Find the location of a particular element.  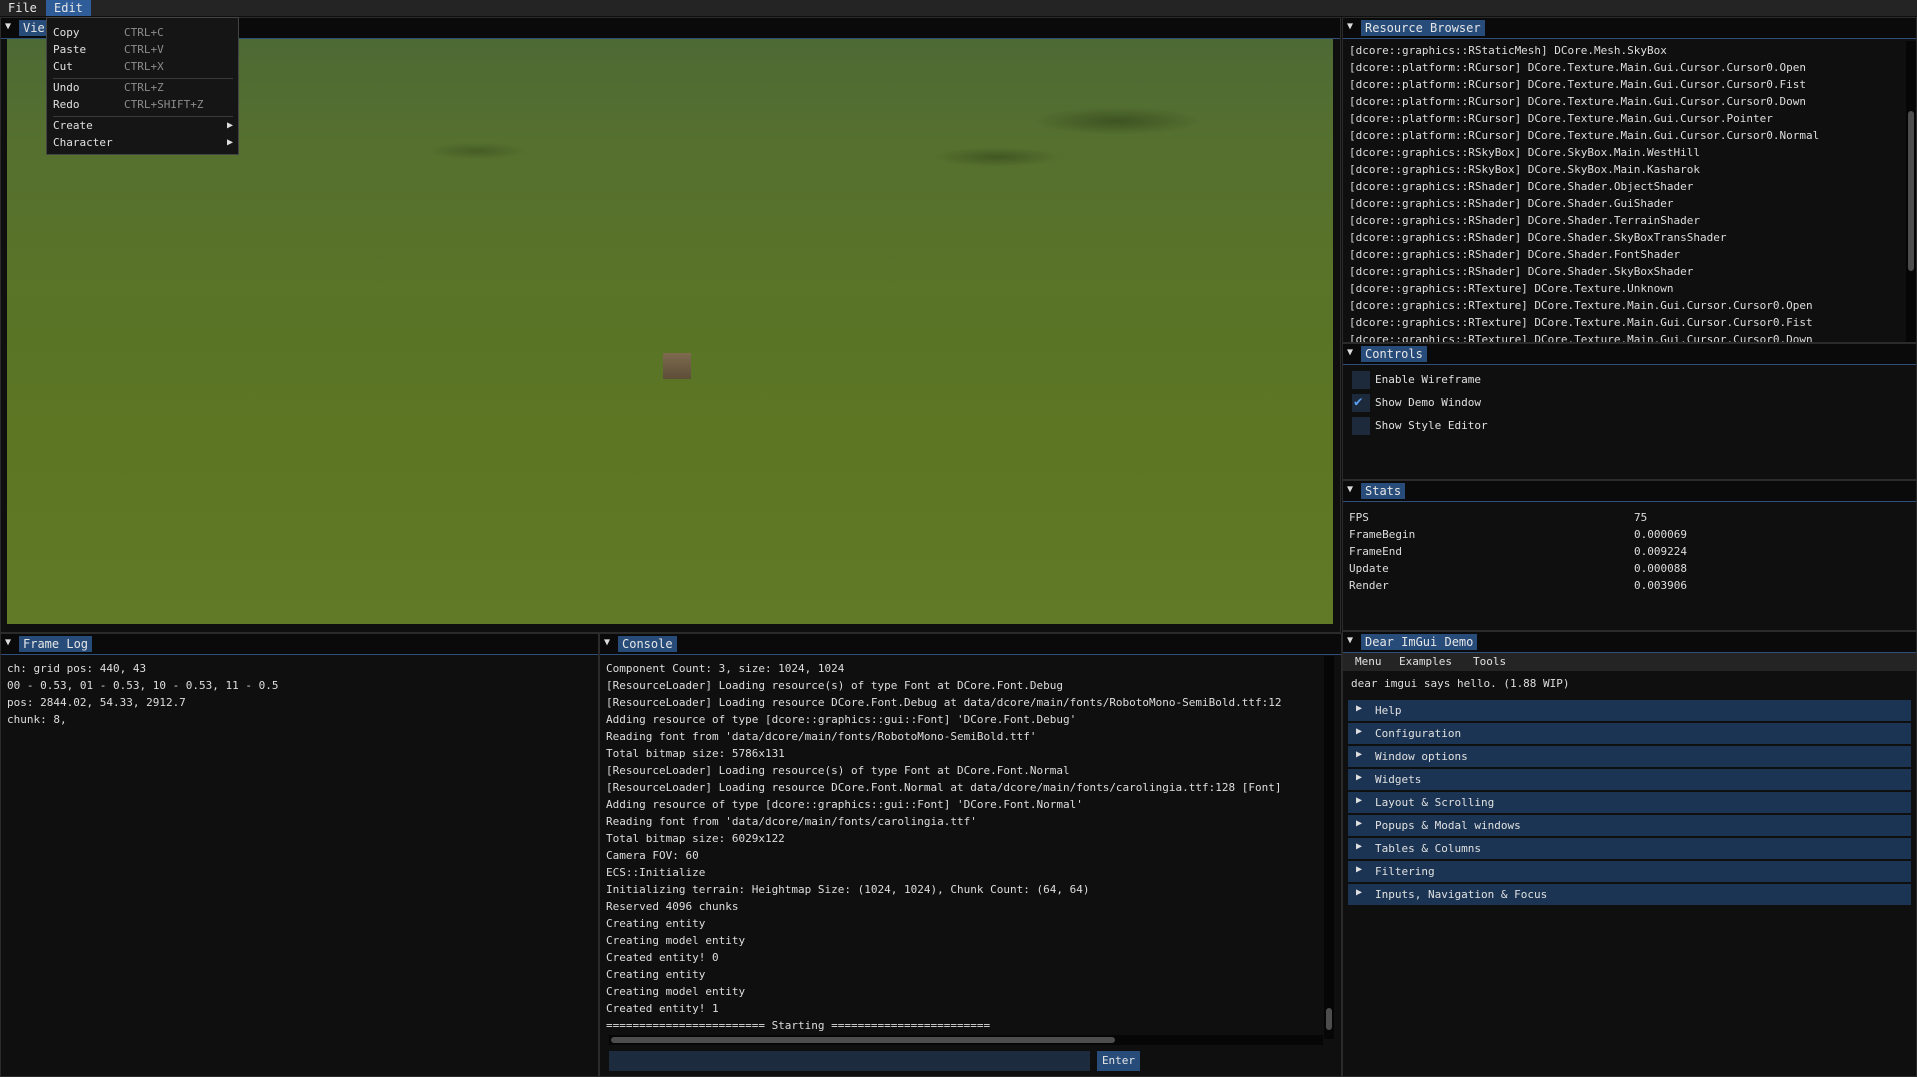

imgui-demo-title: Dear ImGui Demo is located at coordinates (1419, 642).